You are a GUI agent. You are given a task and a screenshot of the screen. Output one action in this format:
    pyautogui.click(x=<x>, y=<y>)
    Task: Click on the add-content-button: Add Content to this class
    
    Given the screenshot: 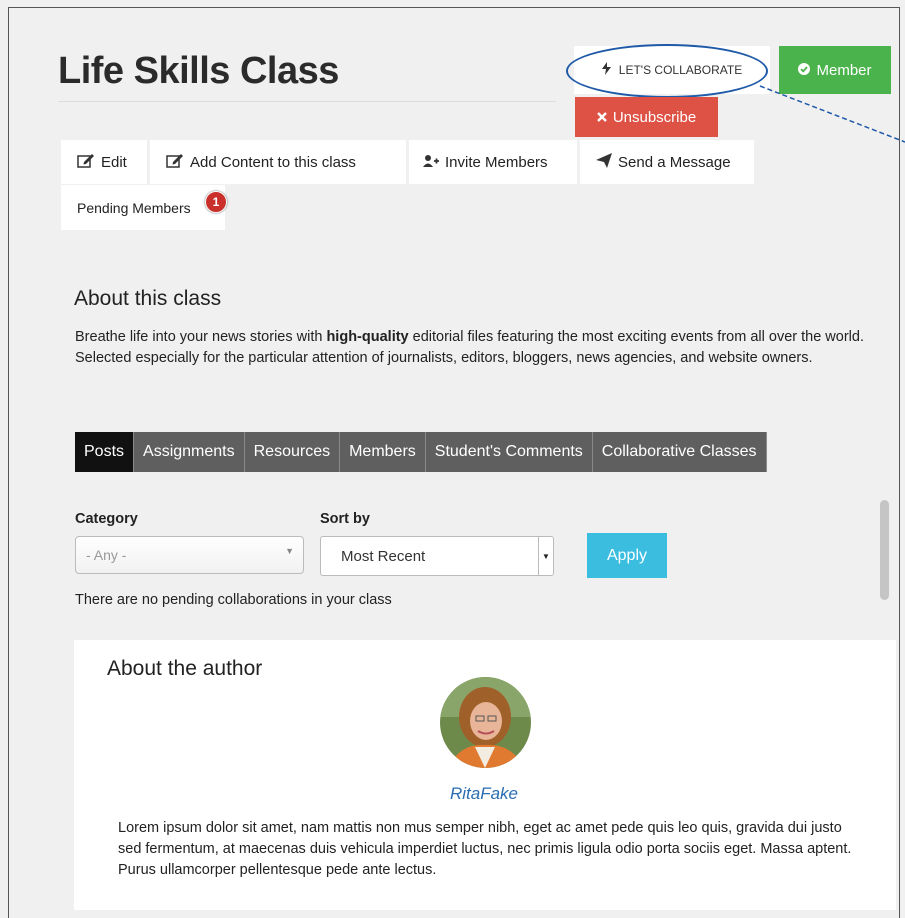 What is the action you would take?
    pyautogui.click(x=278, y=162)
    